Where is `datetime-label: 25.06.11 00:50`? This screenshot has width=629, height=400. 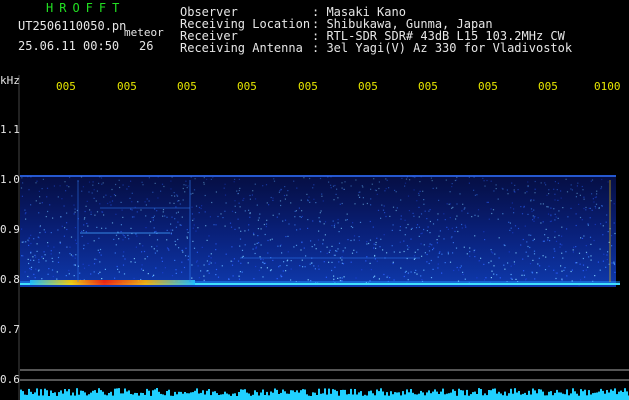 datetime-label: 25.06.11 00:50 is located at coordinates (69, 46).